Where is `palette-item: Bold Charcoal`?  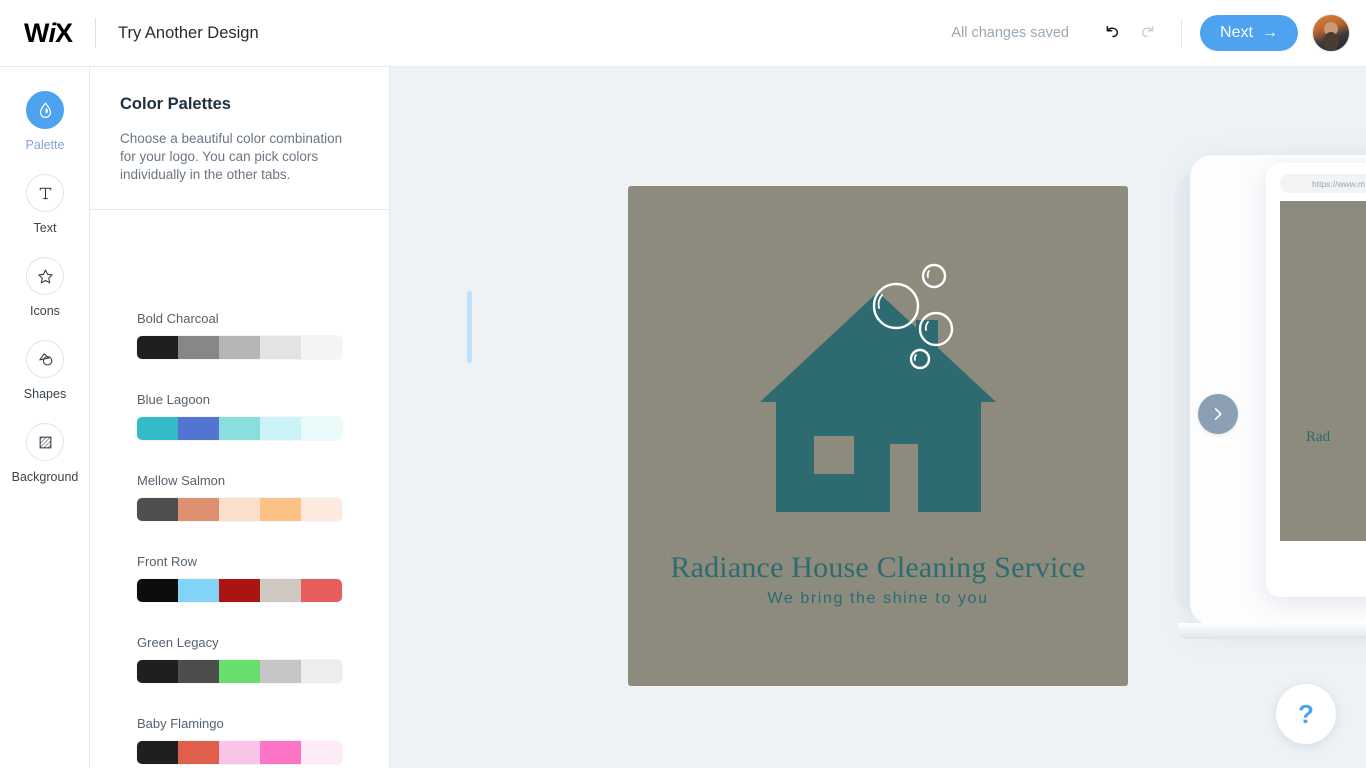
palette-item: Bold Charcoal is located at coordinates (263, 335).